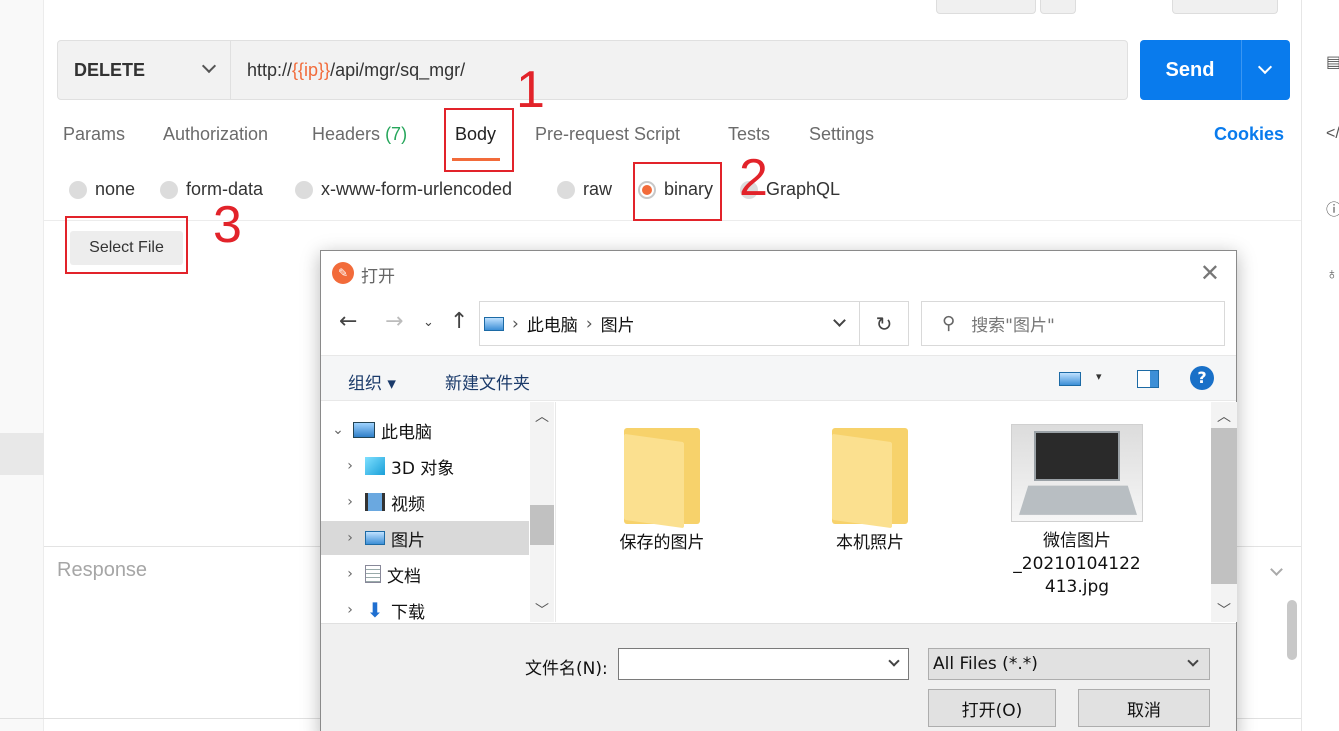 Image resolution: width=1339 pixels, height=731 pixels. Describe the element at coordinates (348, 321) in the screenshot. I see `back-arrow-icon: ←` at that location.